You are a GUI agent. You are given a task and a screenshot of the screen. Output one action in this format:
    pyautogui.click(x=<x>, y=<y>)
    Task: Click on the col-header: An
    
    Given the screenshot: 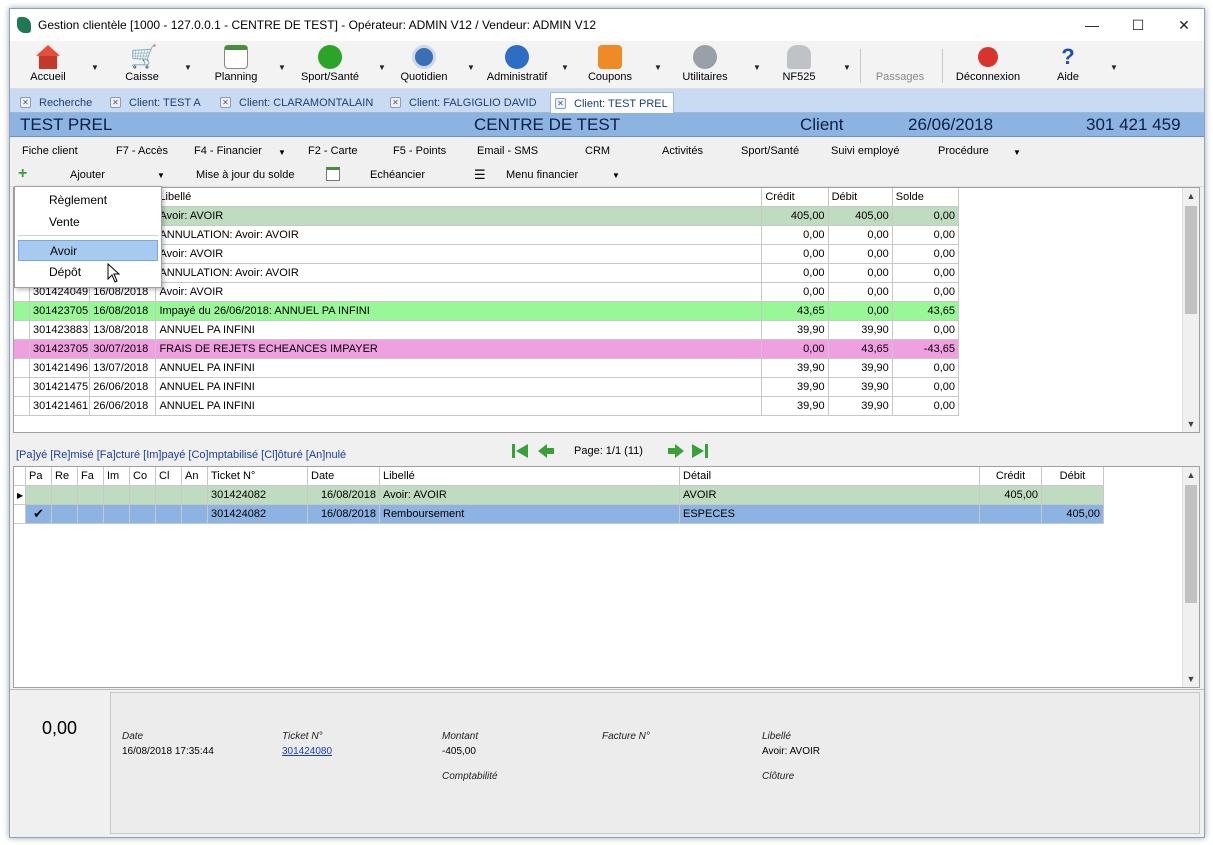 What is the action you would take?
    pyautogui.click(x=194, y=476)
    